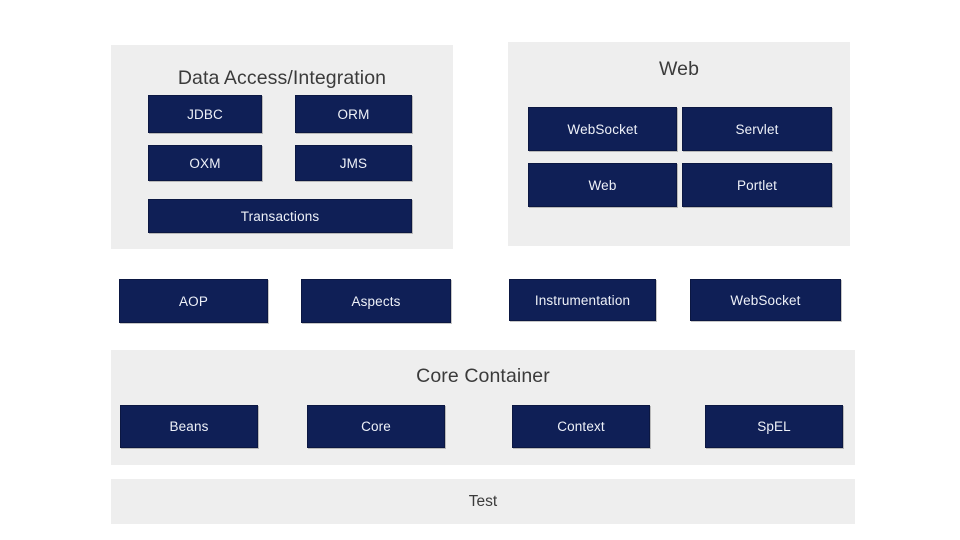  I want to click on panel-test: Test, so click(483, 501).